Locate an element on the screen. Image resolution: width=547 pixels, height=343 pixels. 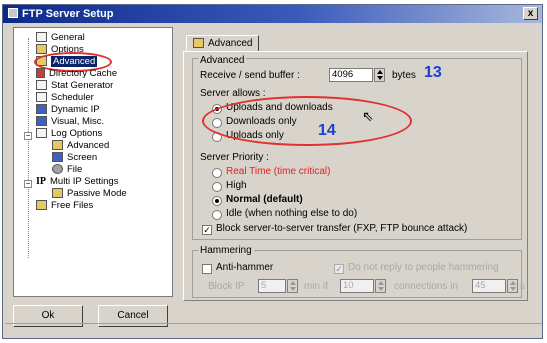
seconds-input: 45 is located at coordinates (489, 286).